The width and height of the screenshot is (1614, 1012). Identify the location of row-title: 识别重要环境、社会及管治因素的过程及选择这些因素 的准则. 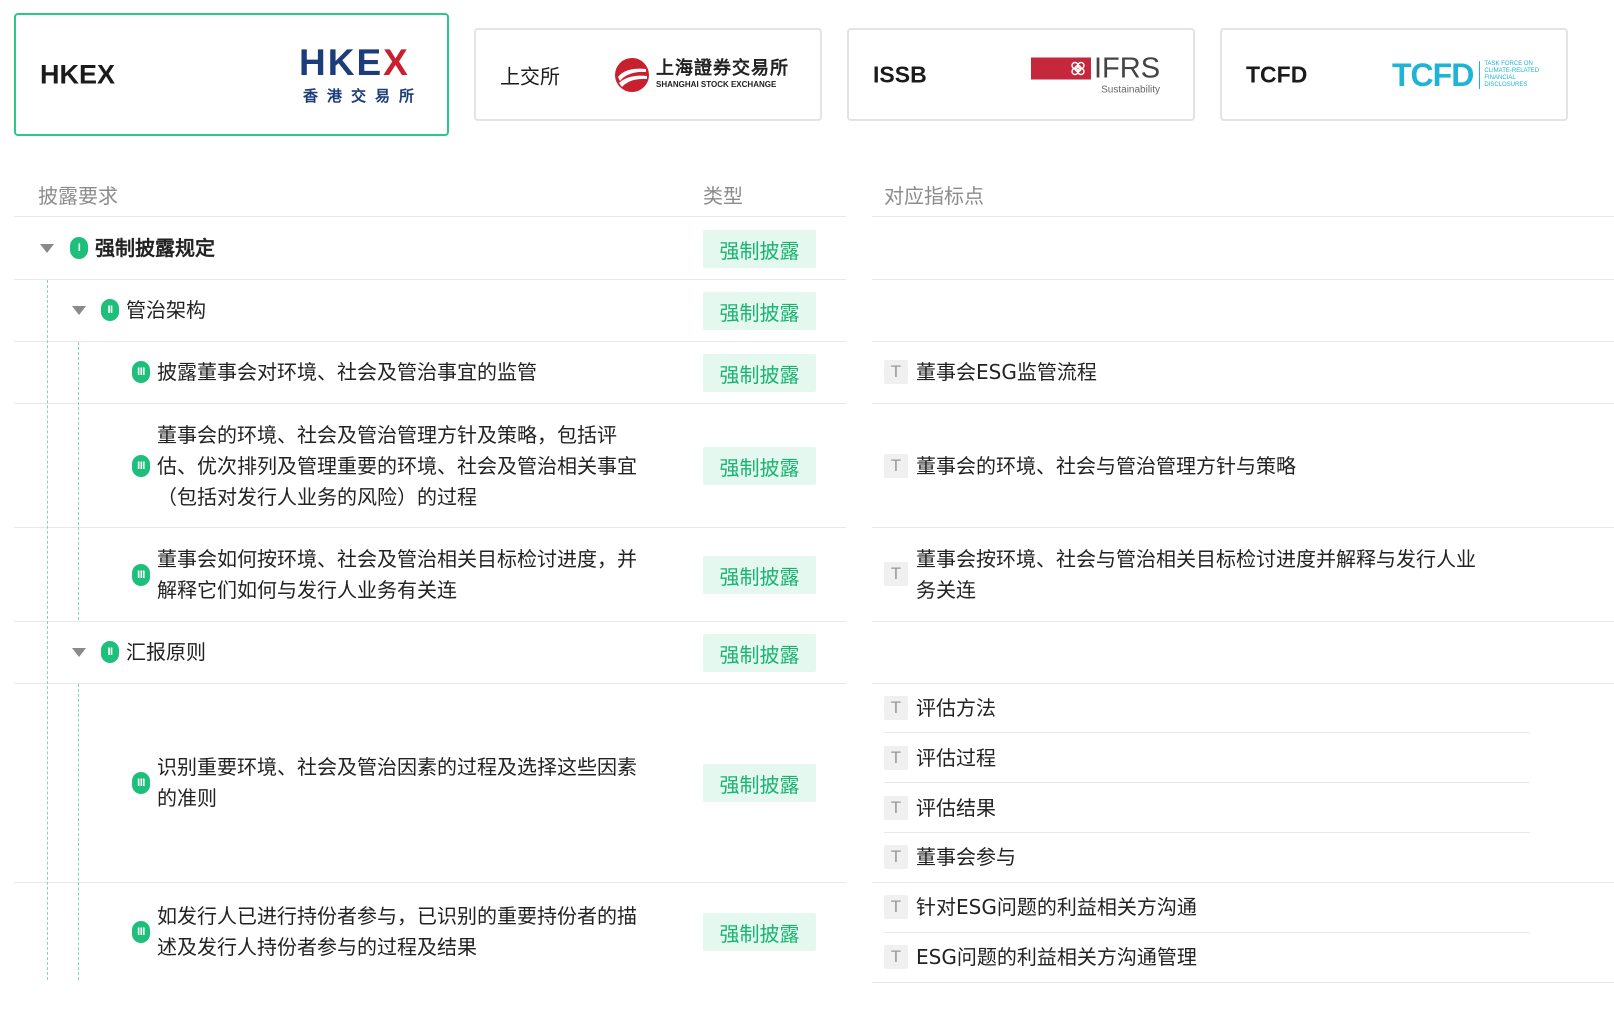
(397, 783).